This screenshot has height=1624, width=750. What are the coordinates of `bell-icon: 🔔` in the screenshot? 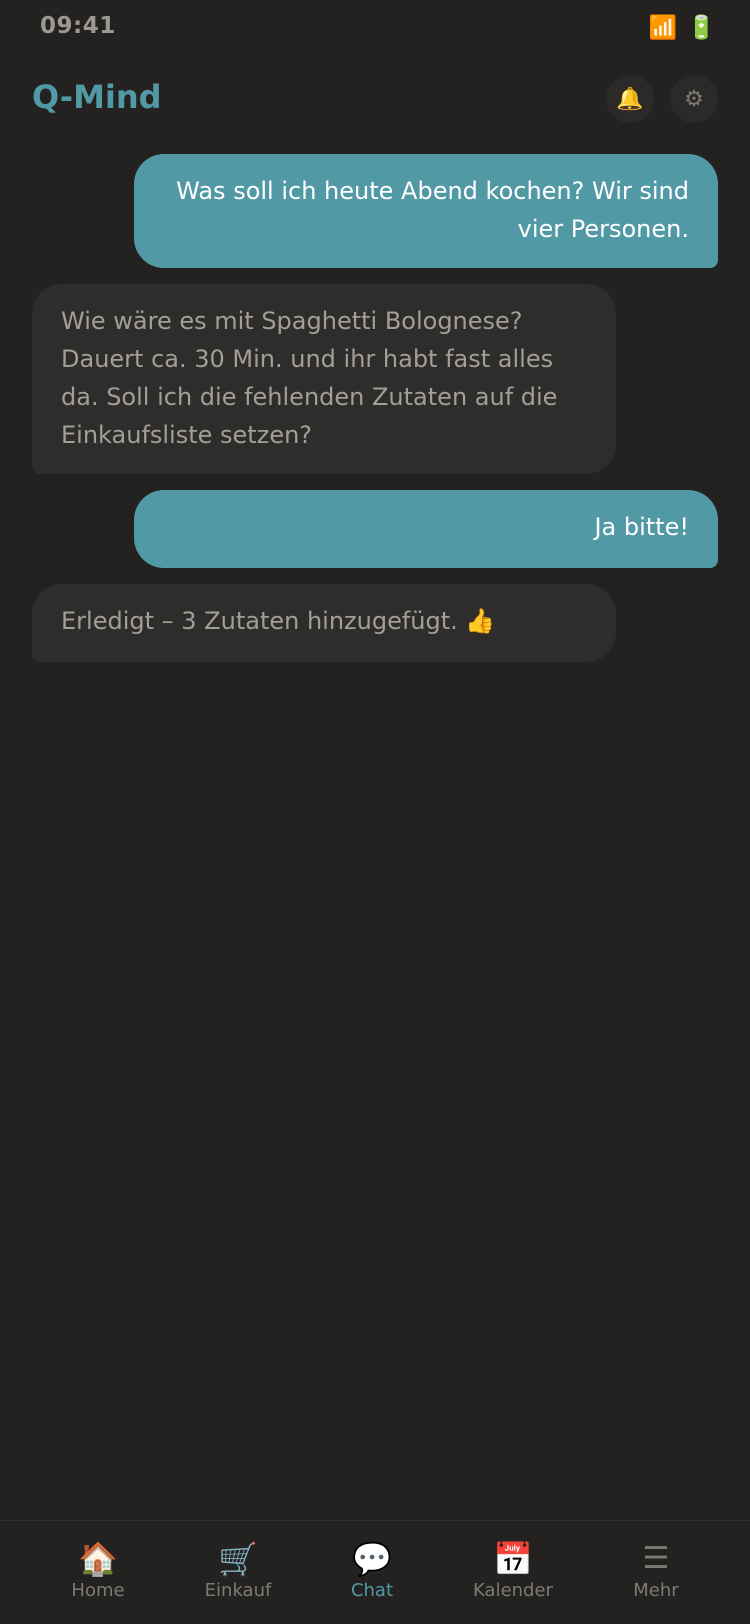 It's located at (630, 99).